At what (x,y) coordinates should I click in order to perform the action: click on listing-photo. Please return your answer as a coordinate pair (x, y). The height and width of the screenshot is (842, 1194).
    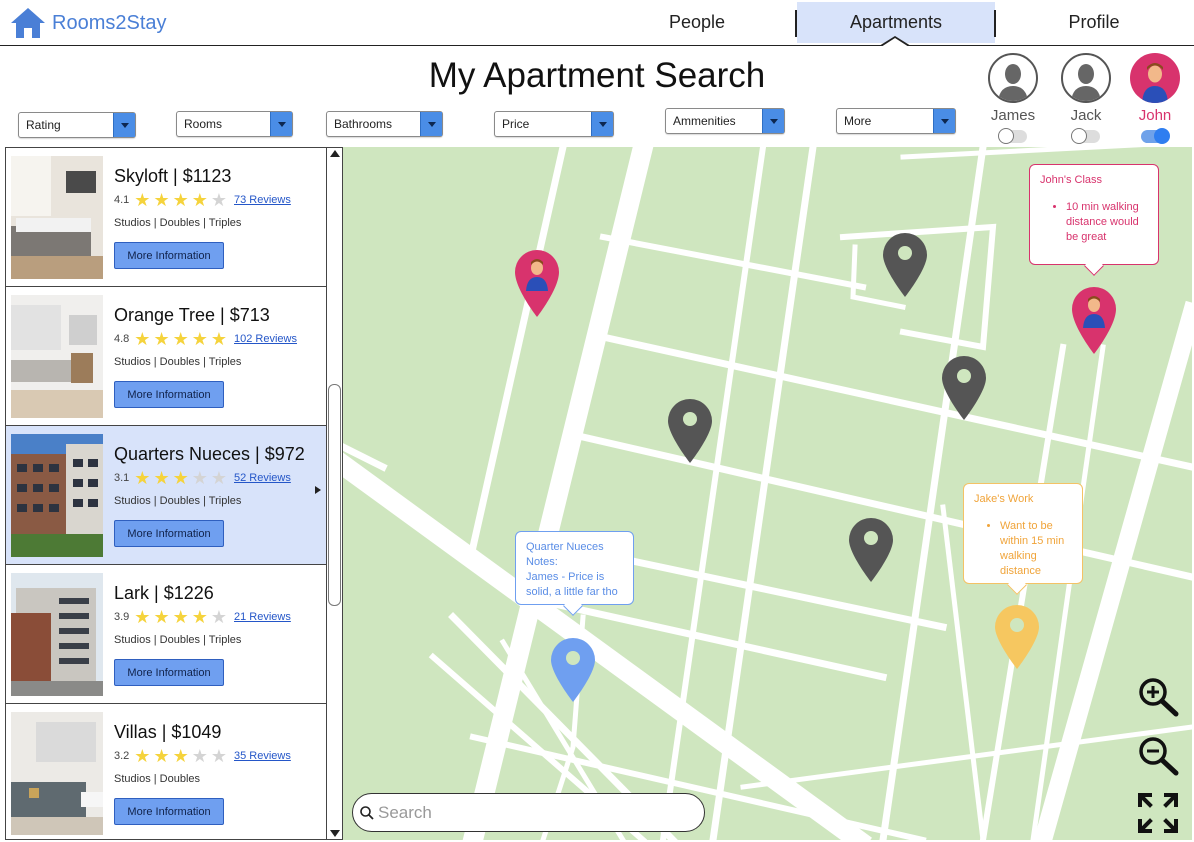
    Looking at the image, I should click on (57, 217).